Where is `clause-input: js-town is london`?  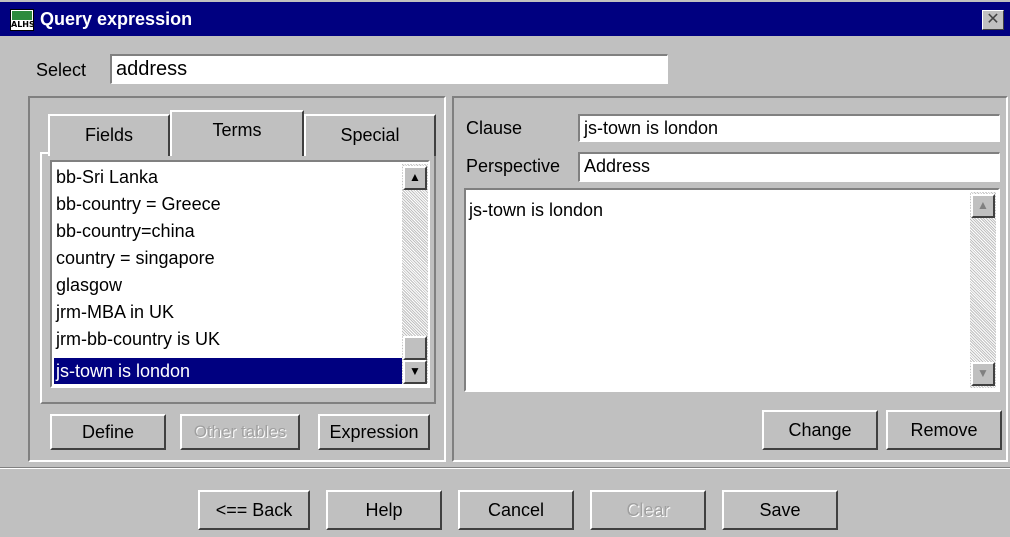
clause-input: js-town is london is located at coordinates (789, 128).